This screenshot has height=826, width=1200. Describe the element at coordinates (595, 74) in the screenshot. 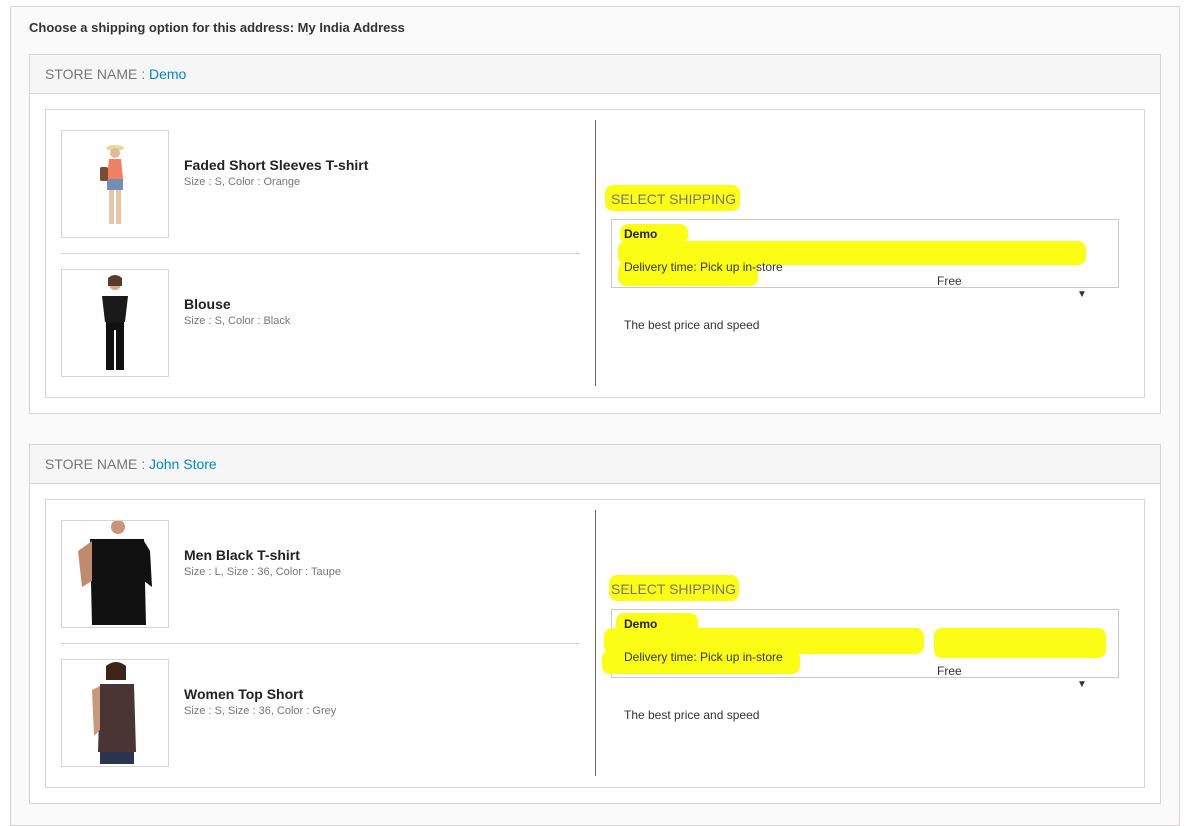

I see `store-header: STORE NAME : Demo` at that location.